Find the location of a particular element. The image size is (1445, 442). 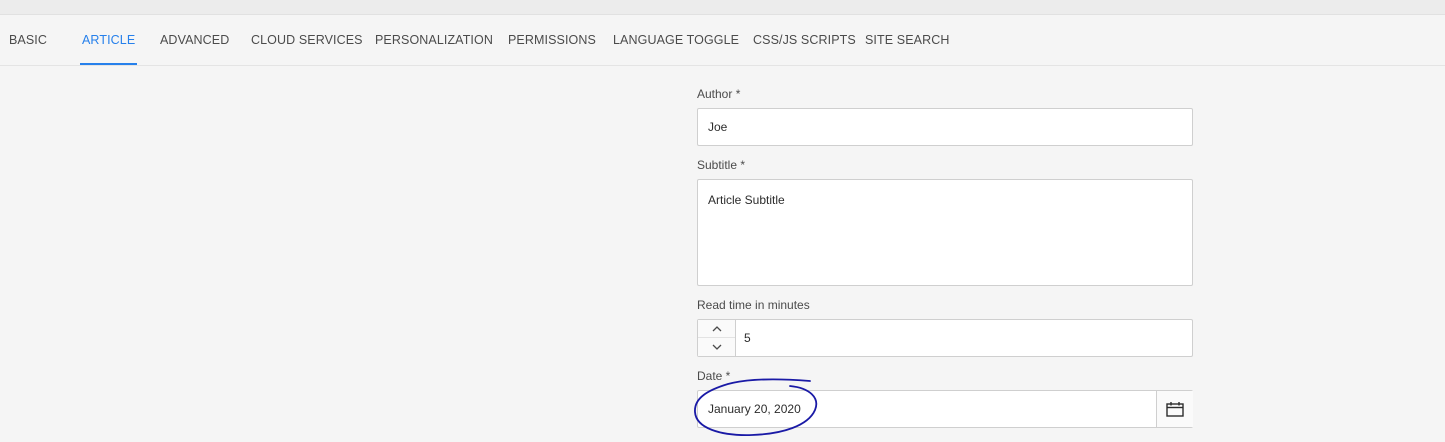

date-label: Date * is located at coordinates (714, 376).